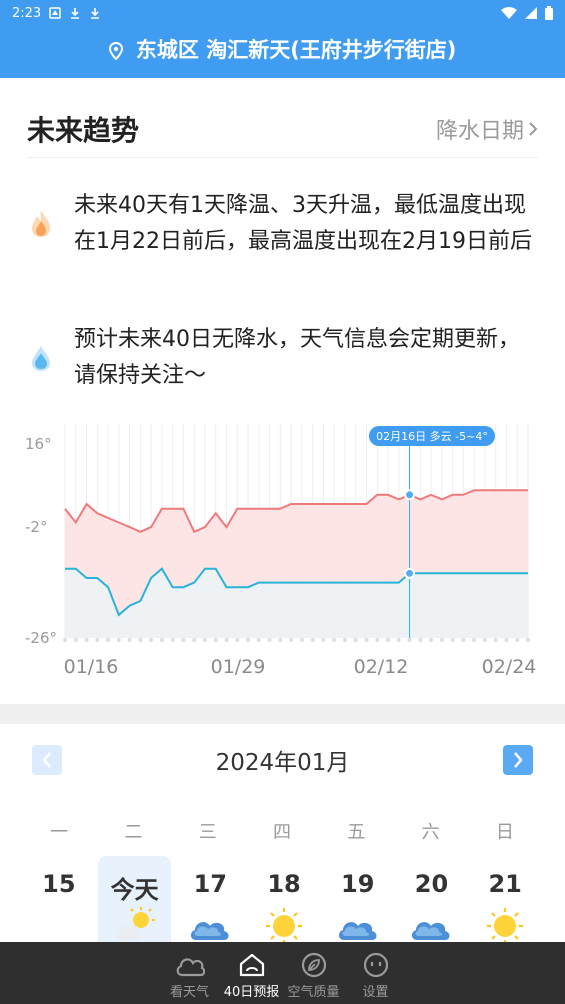  Describe the element at coordinates (504, 832) in the screenshot. I see `weekday-label: 日` at that location.